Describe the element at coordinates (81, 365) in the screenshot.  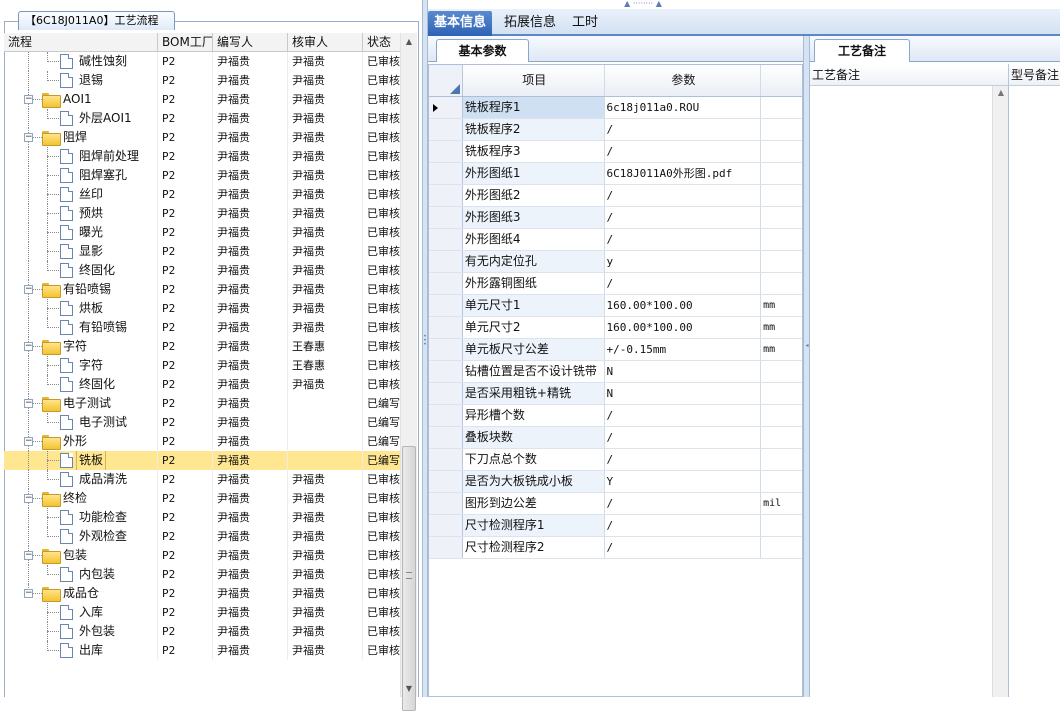
I see `tree-node: 字符` at that location.